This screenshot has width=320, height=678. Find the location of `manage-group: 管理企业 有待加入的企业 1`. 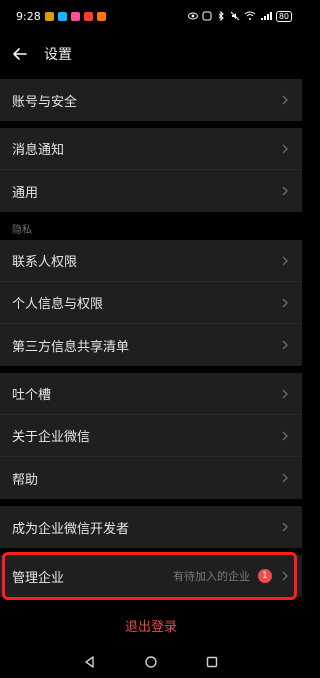

manage-group: 管理企业 有待加入的企业 1 is located at coordinates (151, 576).